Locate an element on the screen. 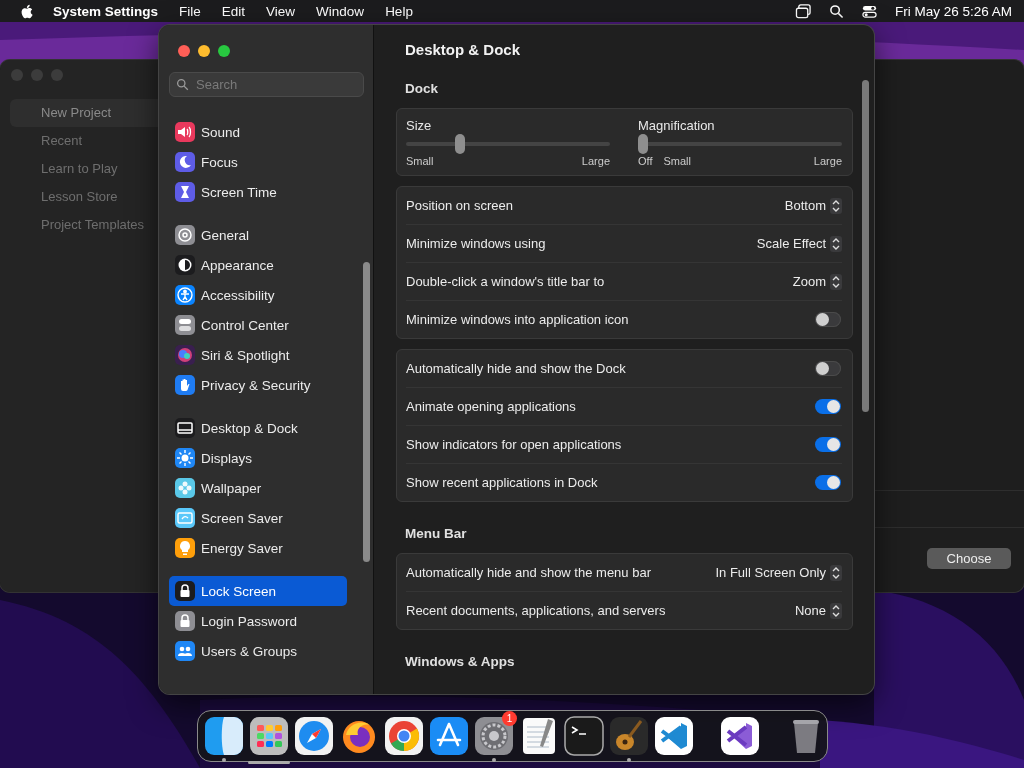 The height and width of the screenshot is (768, 1024). windows-icon is located at coordinates (803, 11).